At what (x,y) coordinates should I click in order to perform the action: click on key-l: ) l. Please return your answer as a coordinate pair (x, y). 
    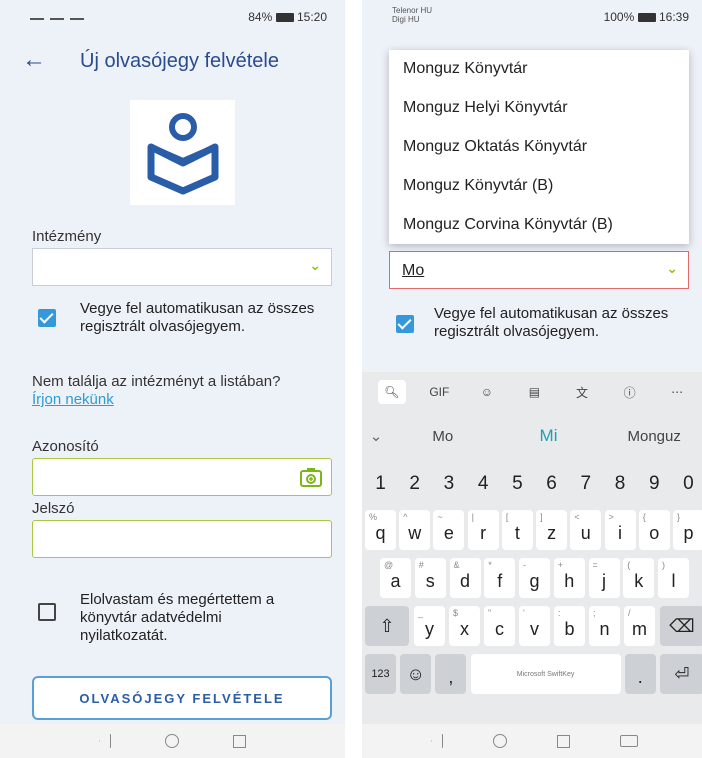
    Looking at the image, I should click on (673, 578).